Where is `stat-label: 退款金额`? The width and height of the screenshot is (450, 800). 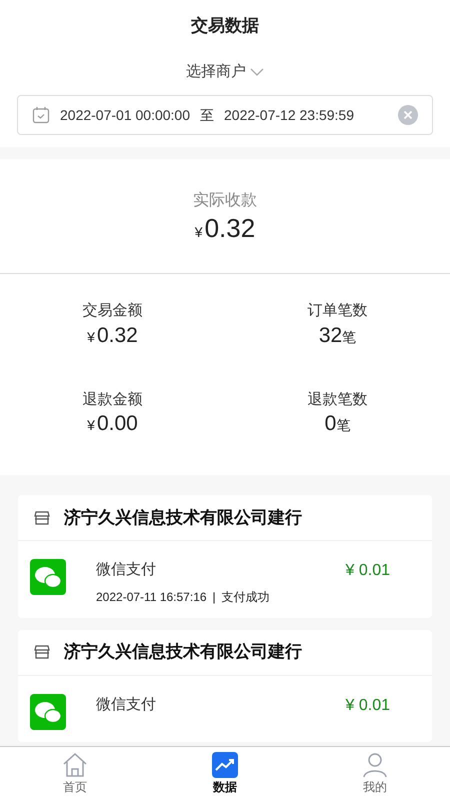
stat-label: 退款金额 is located at coordinates (112, 400).